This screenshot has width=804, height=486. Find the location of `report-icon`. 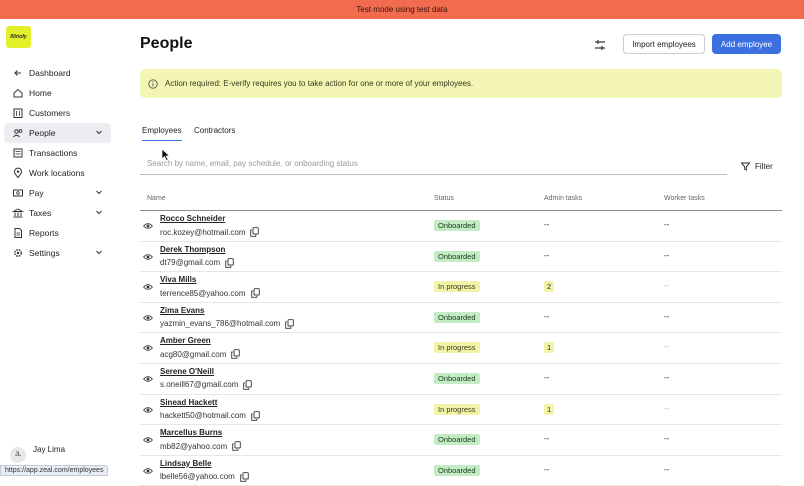

report-icon is located at coordinates (18, 233).